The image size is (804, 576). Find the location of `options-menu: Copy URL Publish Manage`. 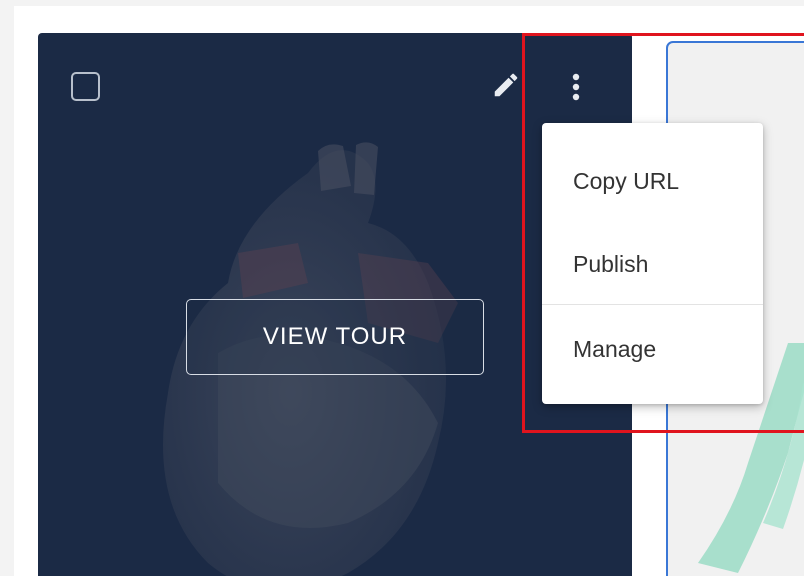

options-menu: Copy URL Publish Manage is located at coordinates (652, 263).